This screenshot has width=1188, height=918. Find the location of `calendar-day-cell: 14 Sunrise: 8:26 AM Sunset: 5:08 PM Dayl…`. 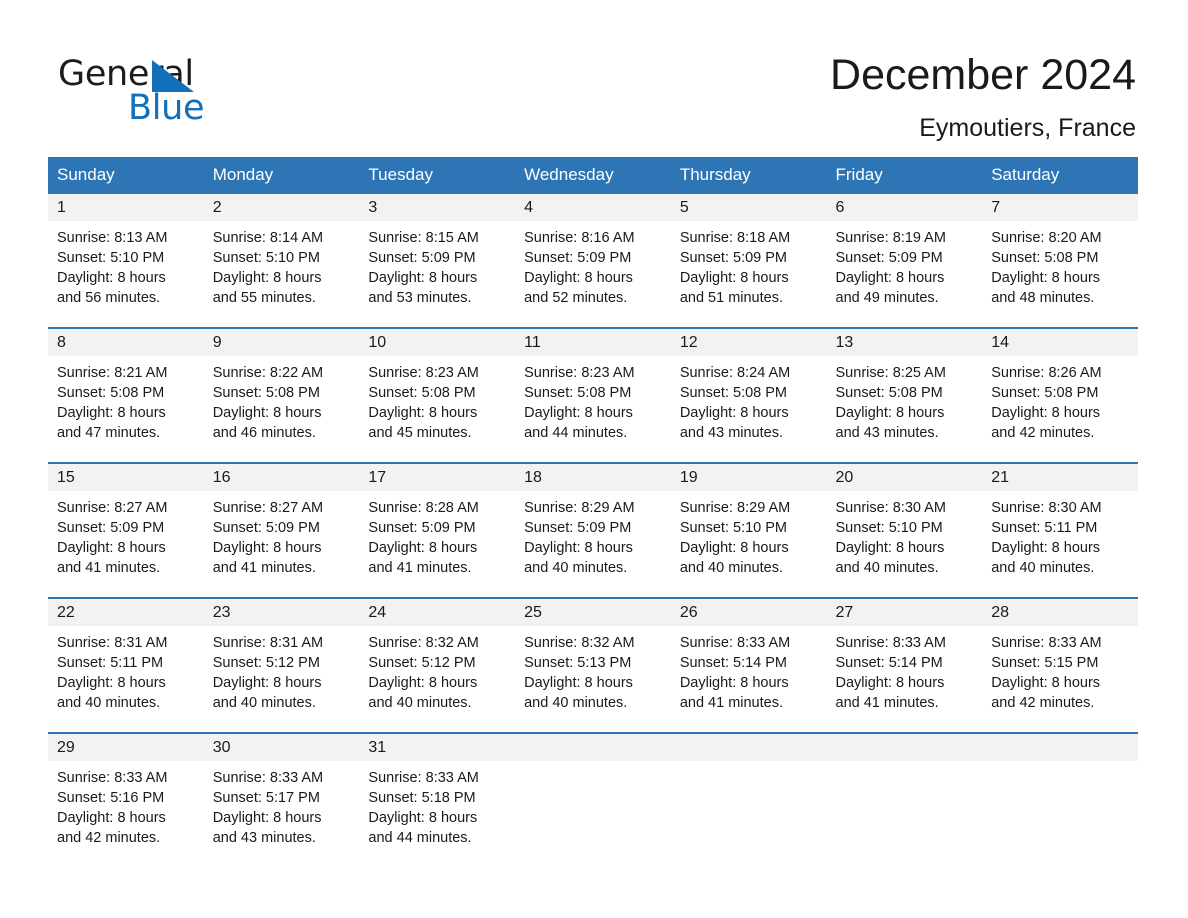

calendar-day-cell: 14 Sunrise: 8:26 AM Sunset: 5:08 PM Dayl… is located at coordinates (1060, 395).